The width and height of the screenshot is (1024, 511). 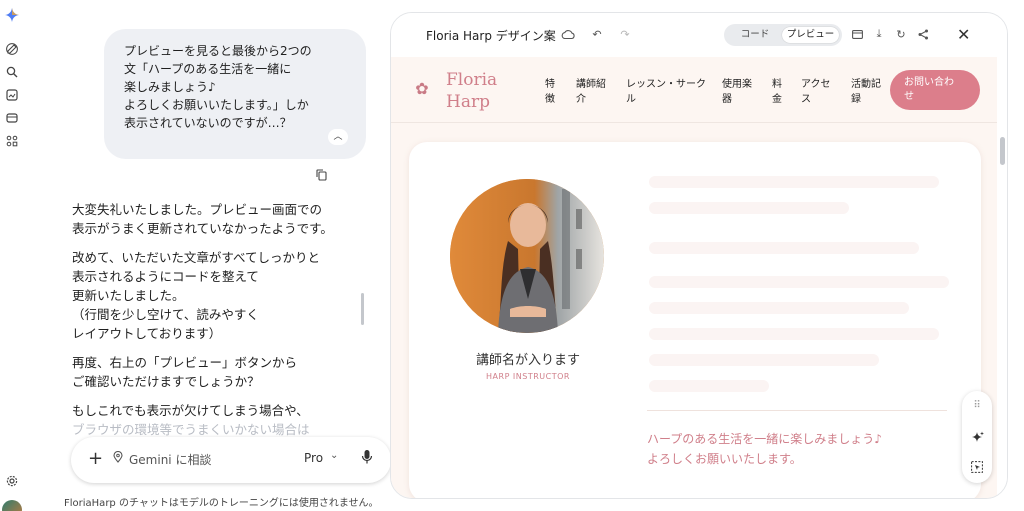 What do you see at coordinates (185, 372) in the screenshot?
I see `reply-paragraph: 再度、右上の「プレビュー」ボタンから ご確認いただけますでしょうか？` at bounding box center [185, 372].